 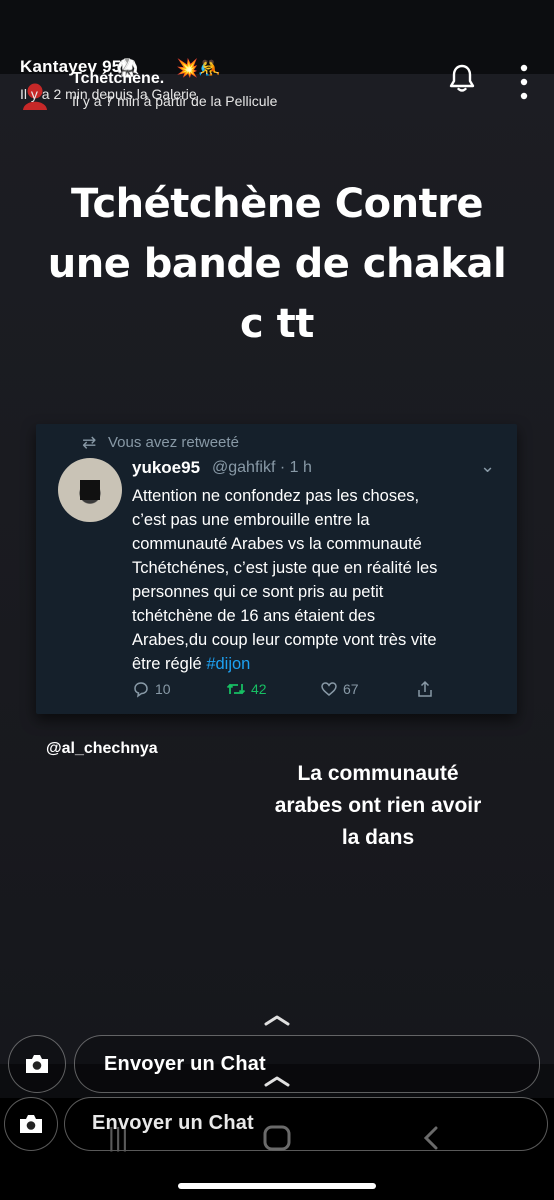 I want to click on tweet-author-name: yukoe95, so click(x=166, y=467).